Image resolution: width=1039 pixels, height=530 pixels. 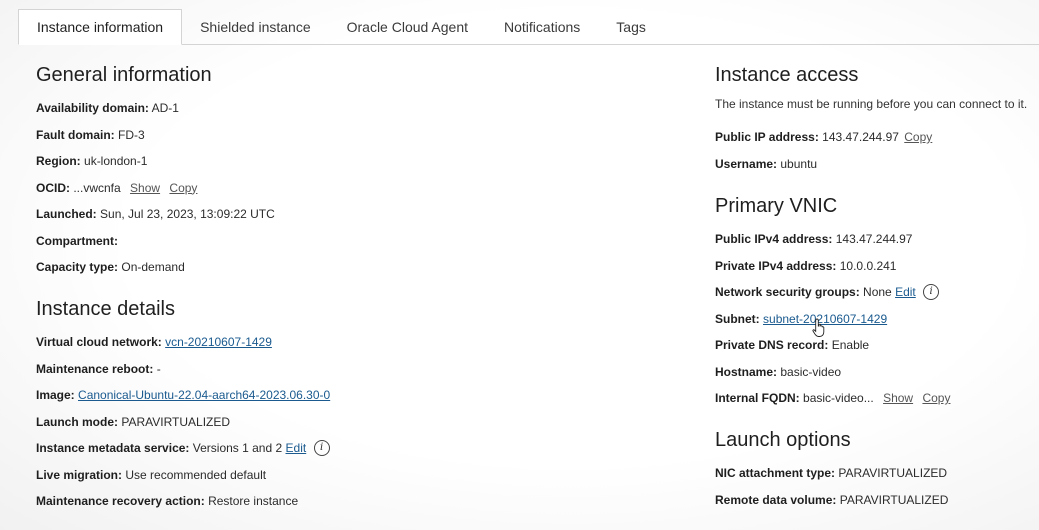 What do you see at coordinates (799, 164) in the screenshot?
I see `field-value: ubuntu` at bounding box center [799, 164].